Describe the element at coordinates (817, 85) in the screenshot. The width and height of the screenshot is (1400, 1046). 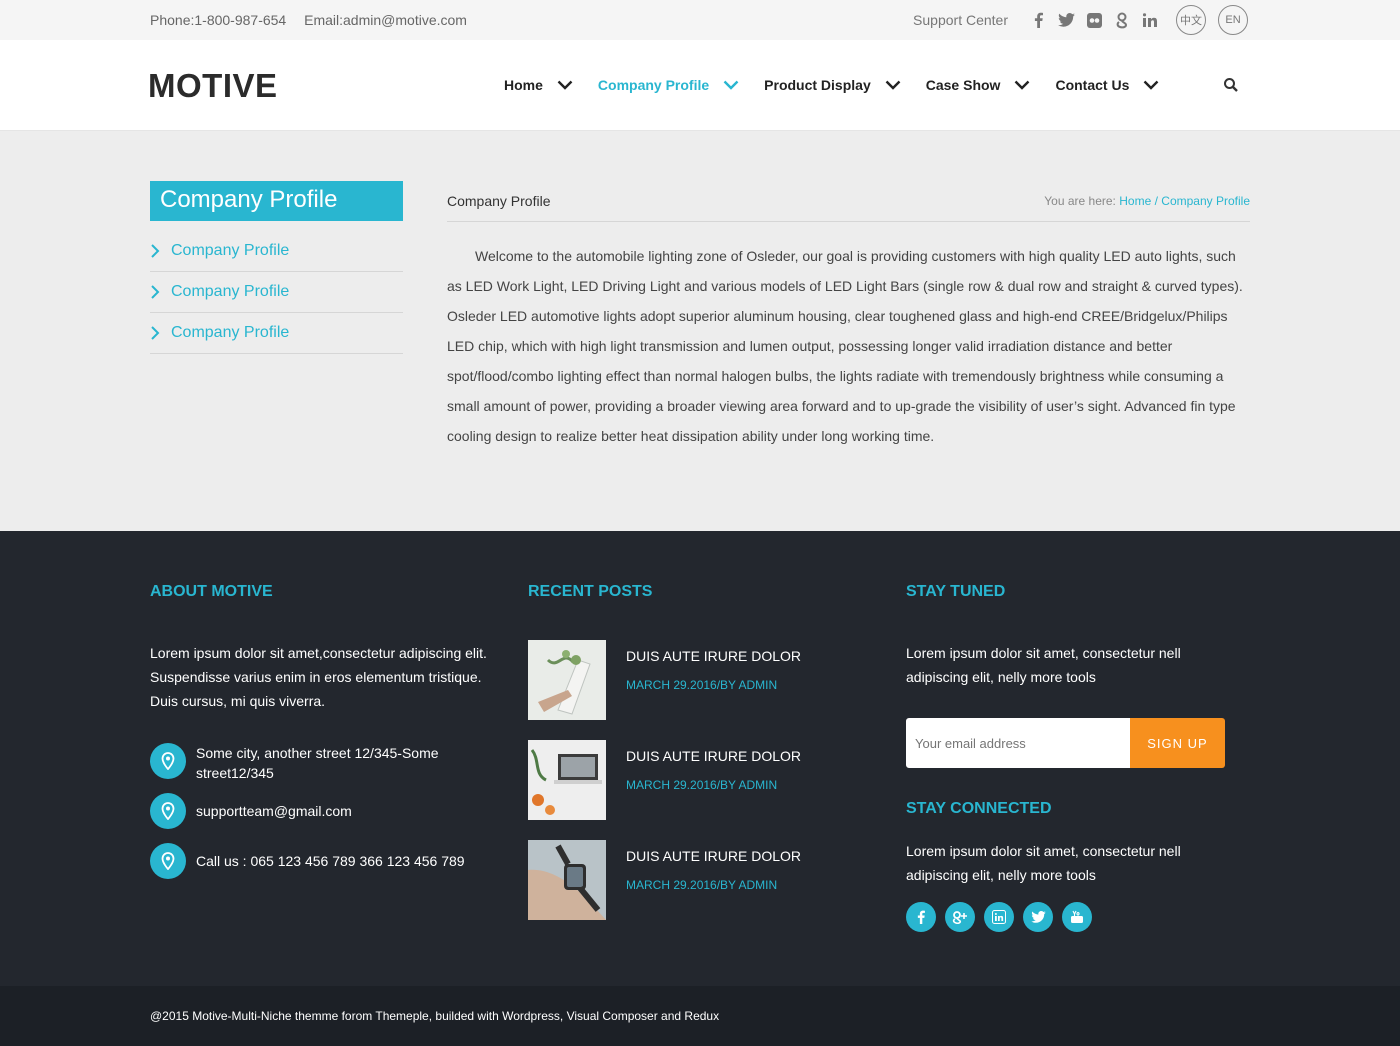
I see `nav-label: Product Display` at that location.